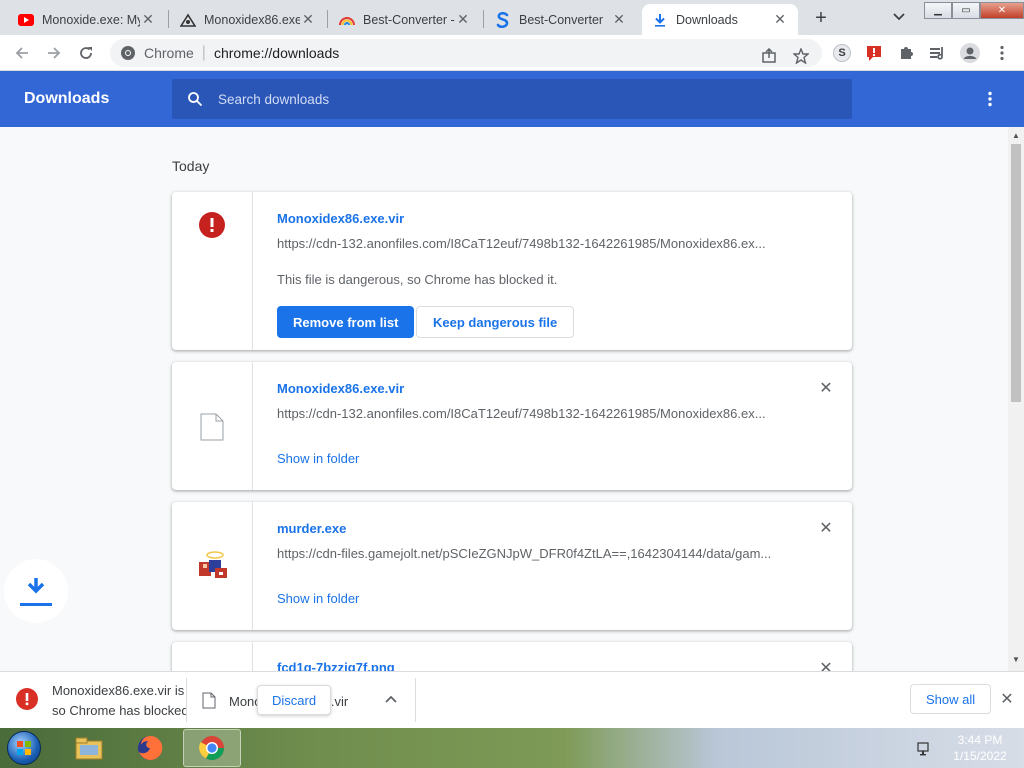 The image size is (1024, 768). I want to click on firefox-taskbar-icon, so click(150, 748).